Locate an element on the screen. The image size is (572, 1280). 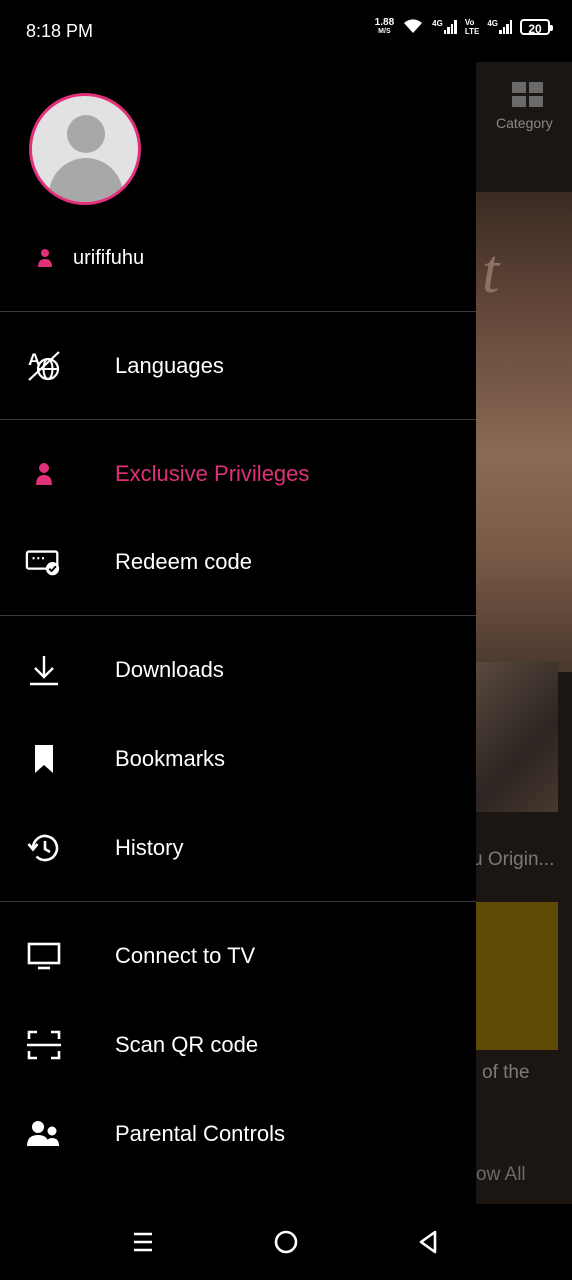
menu-item-redeem-code: Redeem code is located at coordinates (238, 562).